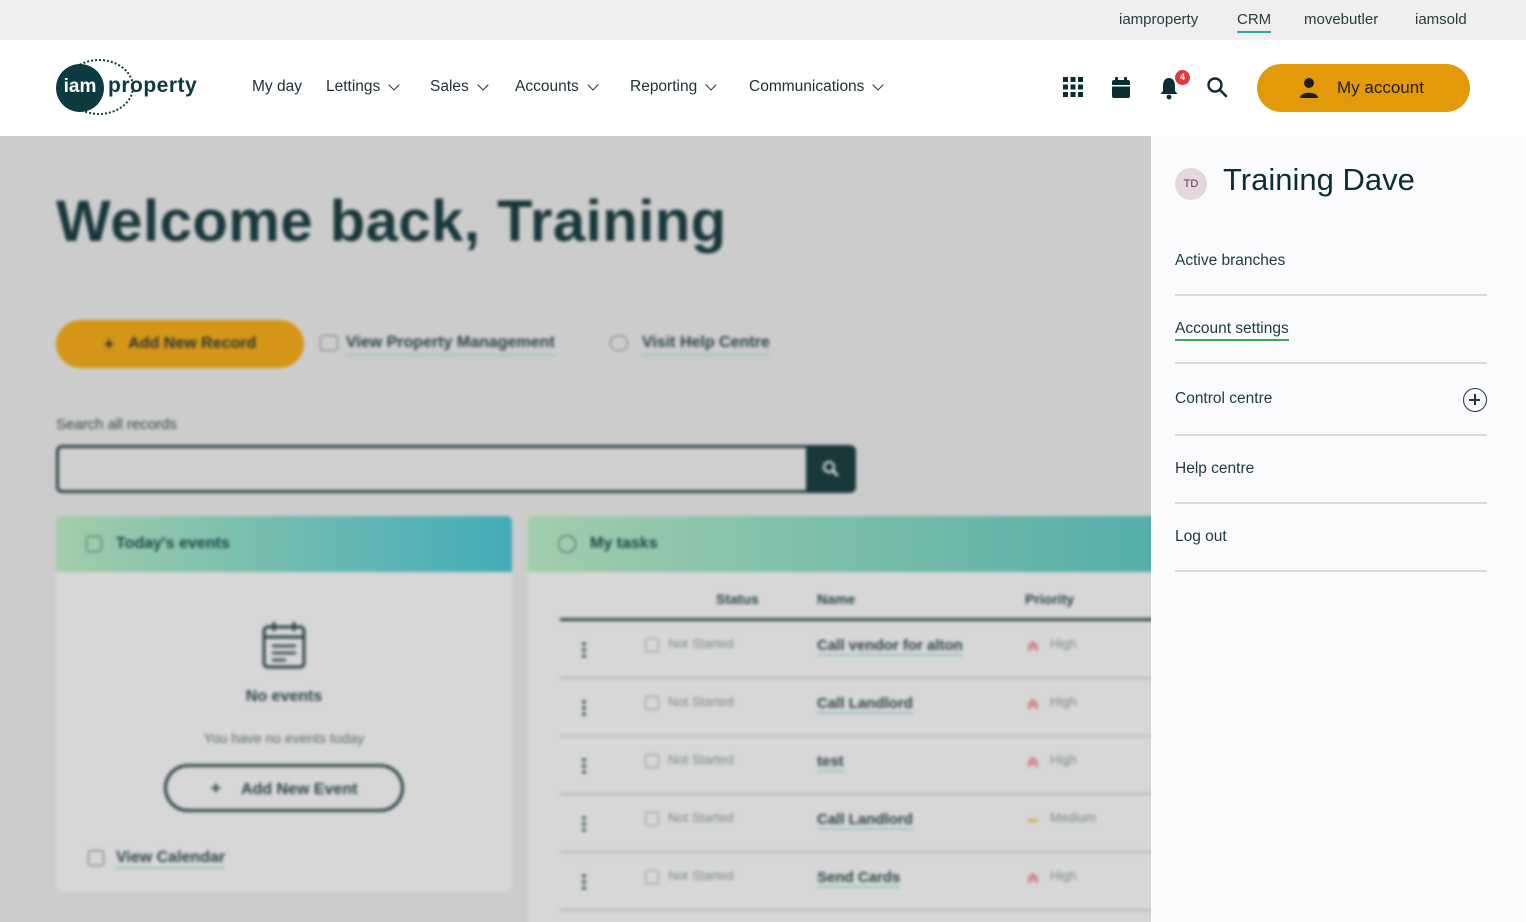 The height and width of the screenshot is (922, 1526). I want to click on topbar-link-iamsold: iamsold, so click(1441, 19).